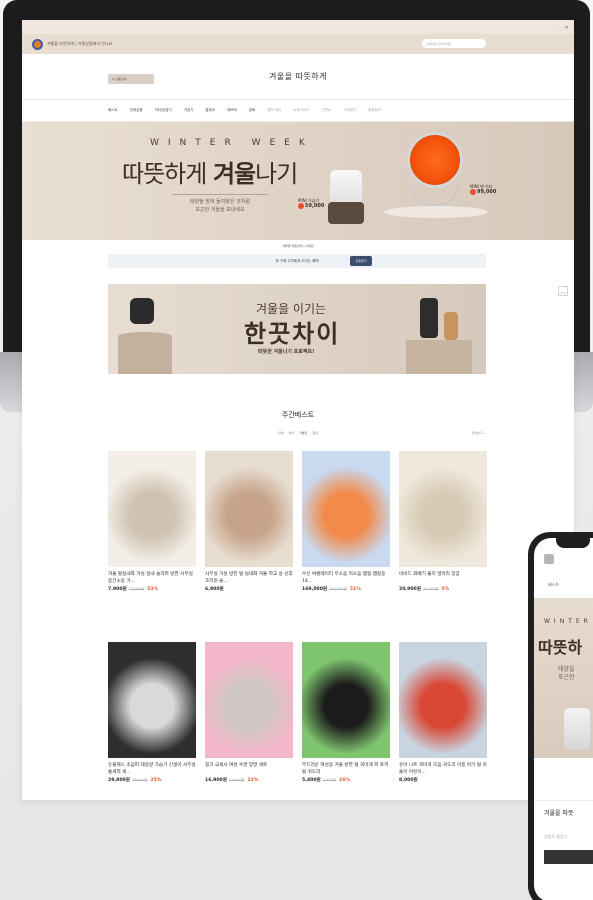  Describe the element at coordinates (163, 110) in the screenshot. I see `nav-item: 히터/온열기` at that location.